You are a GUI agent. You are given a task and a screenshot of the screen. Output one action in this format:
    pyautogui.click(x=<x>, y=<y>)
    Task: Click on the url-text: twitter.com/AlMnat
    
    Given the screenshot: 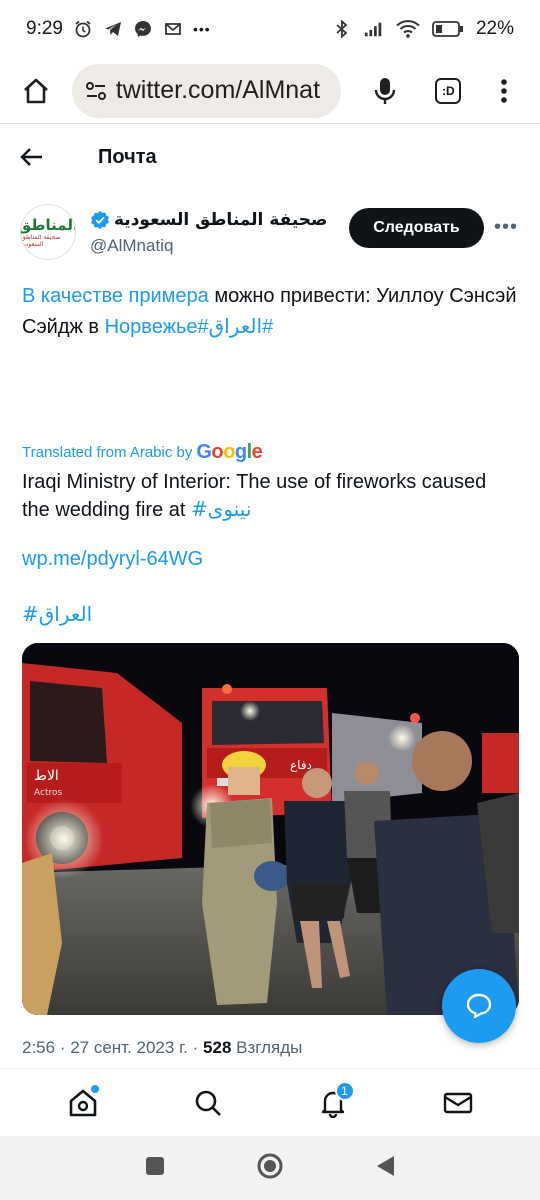 What is the action you would take?
    pyautogui.click(x=218, y=90)
    